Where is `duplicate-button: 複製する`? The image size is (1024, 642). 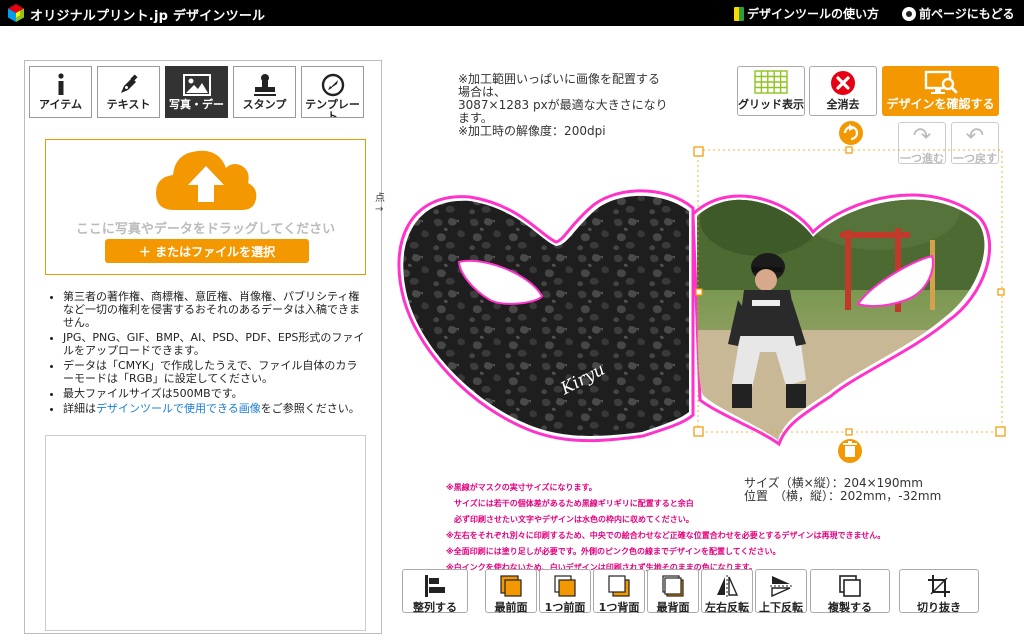
duplicate-button: 複製する is located at coordinates (850, 591).